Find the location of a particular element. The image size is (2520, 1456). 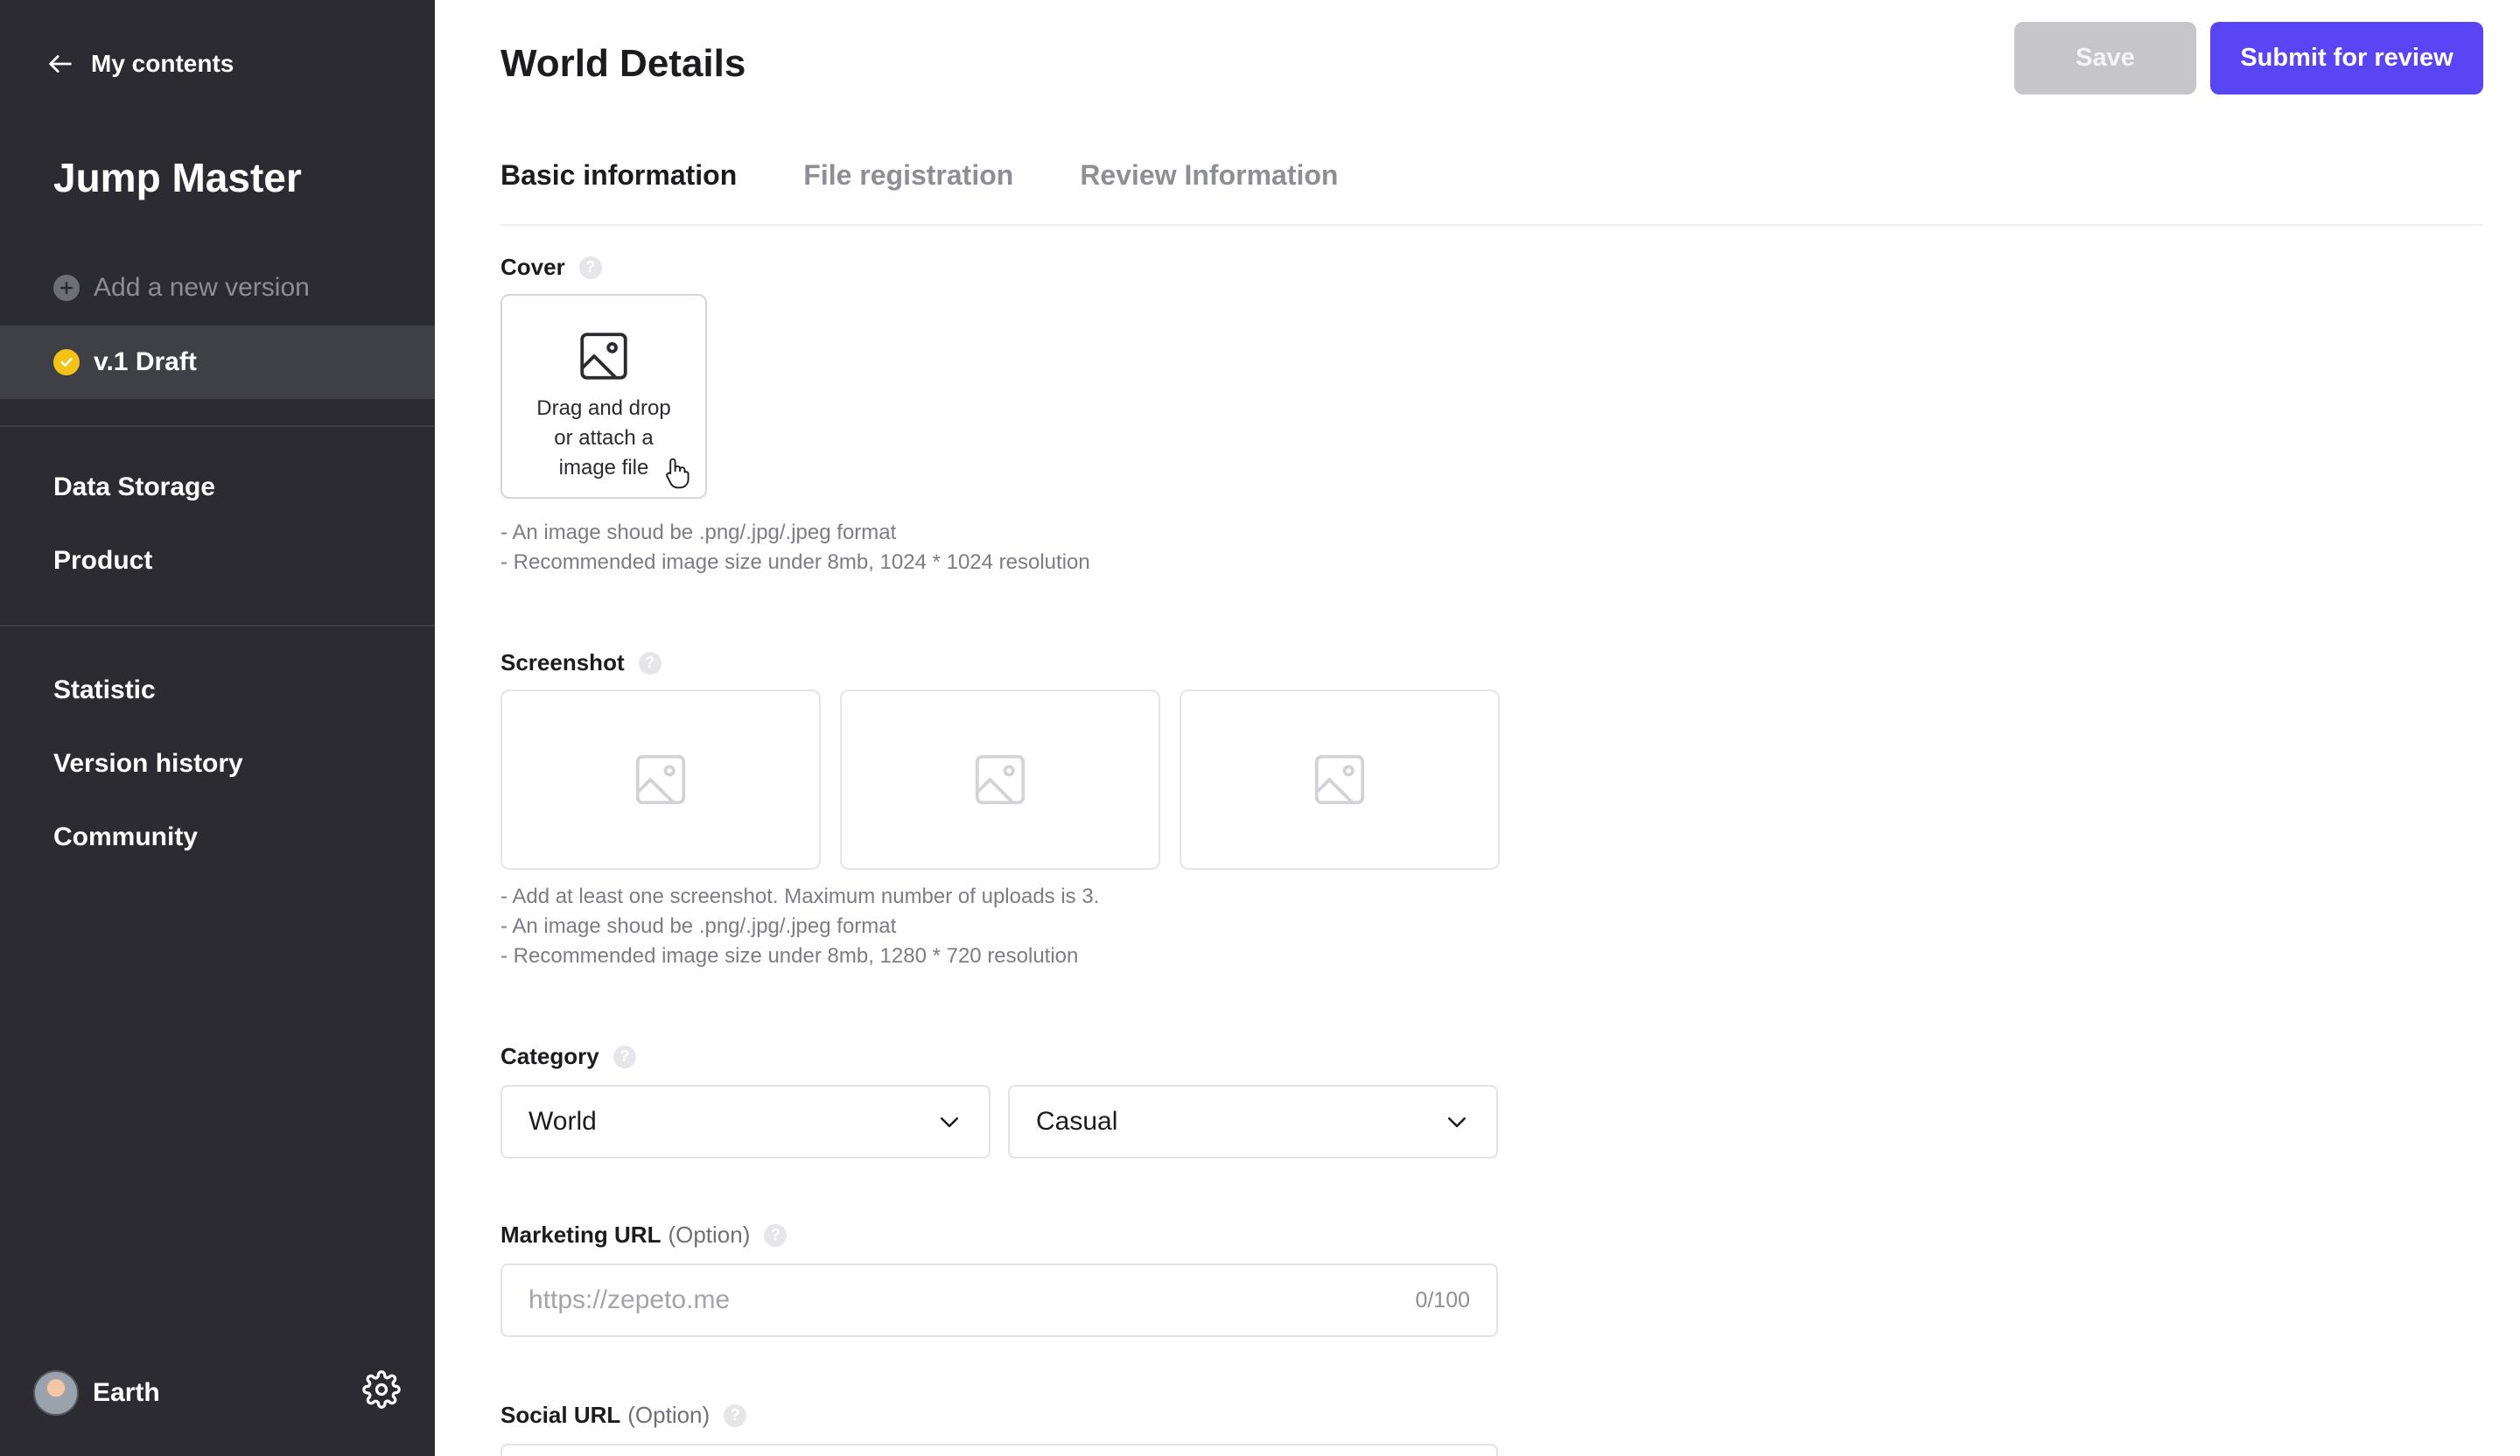

add-version-label: Add a new version is located at coordinates (202, 287).